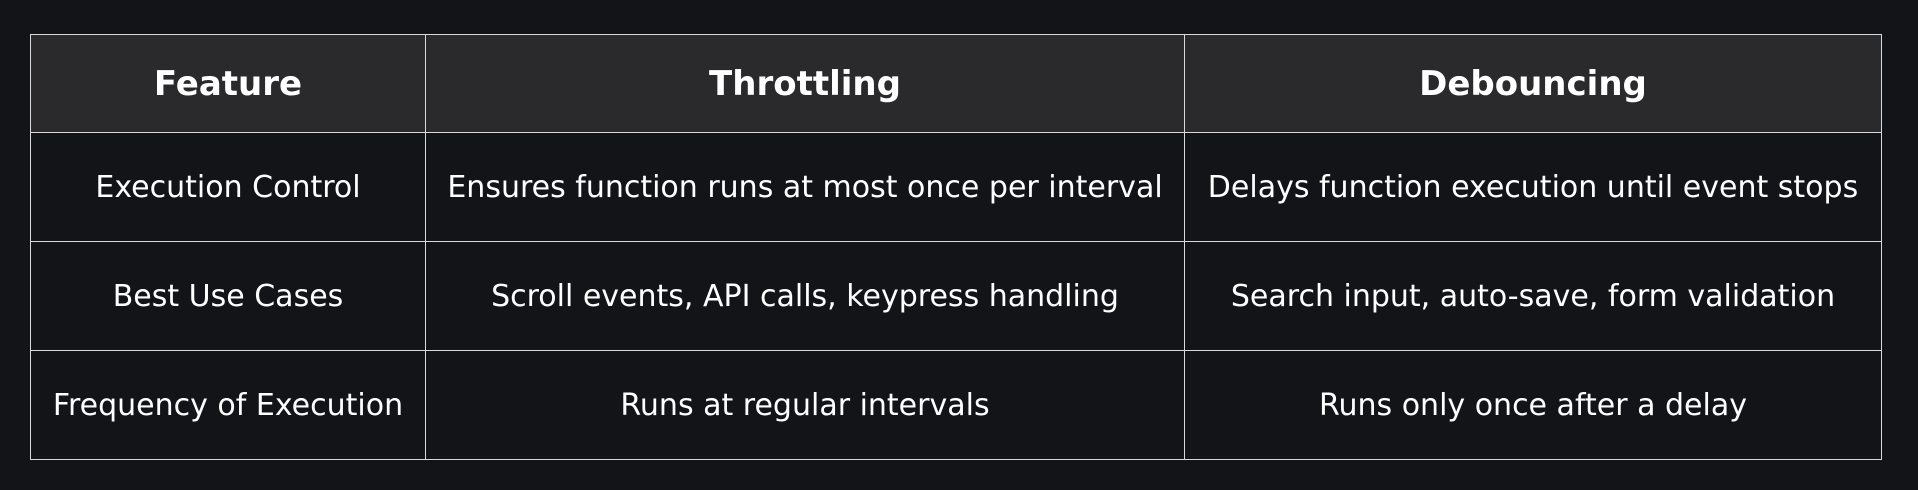  Describe the element at coordinates (1533, 83) in the screenshot. I see `header-debouncing: Debouncing` at that location.